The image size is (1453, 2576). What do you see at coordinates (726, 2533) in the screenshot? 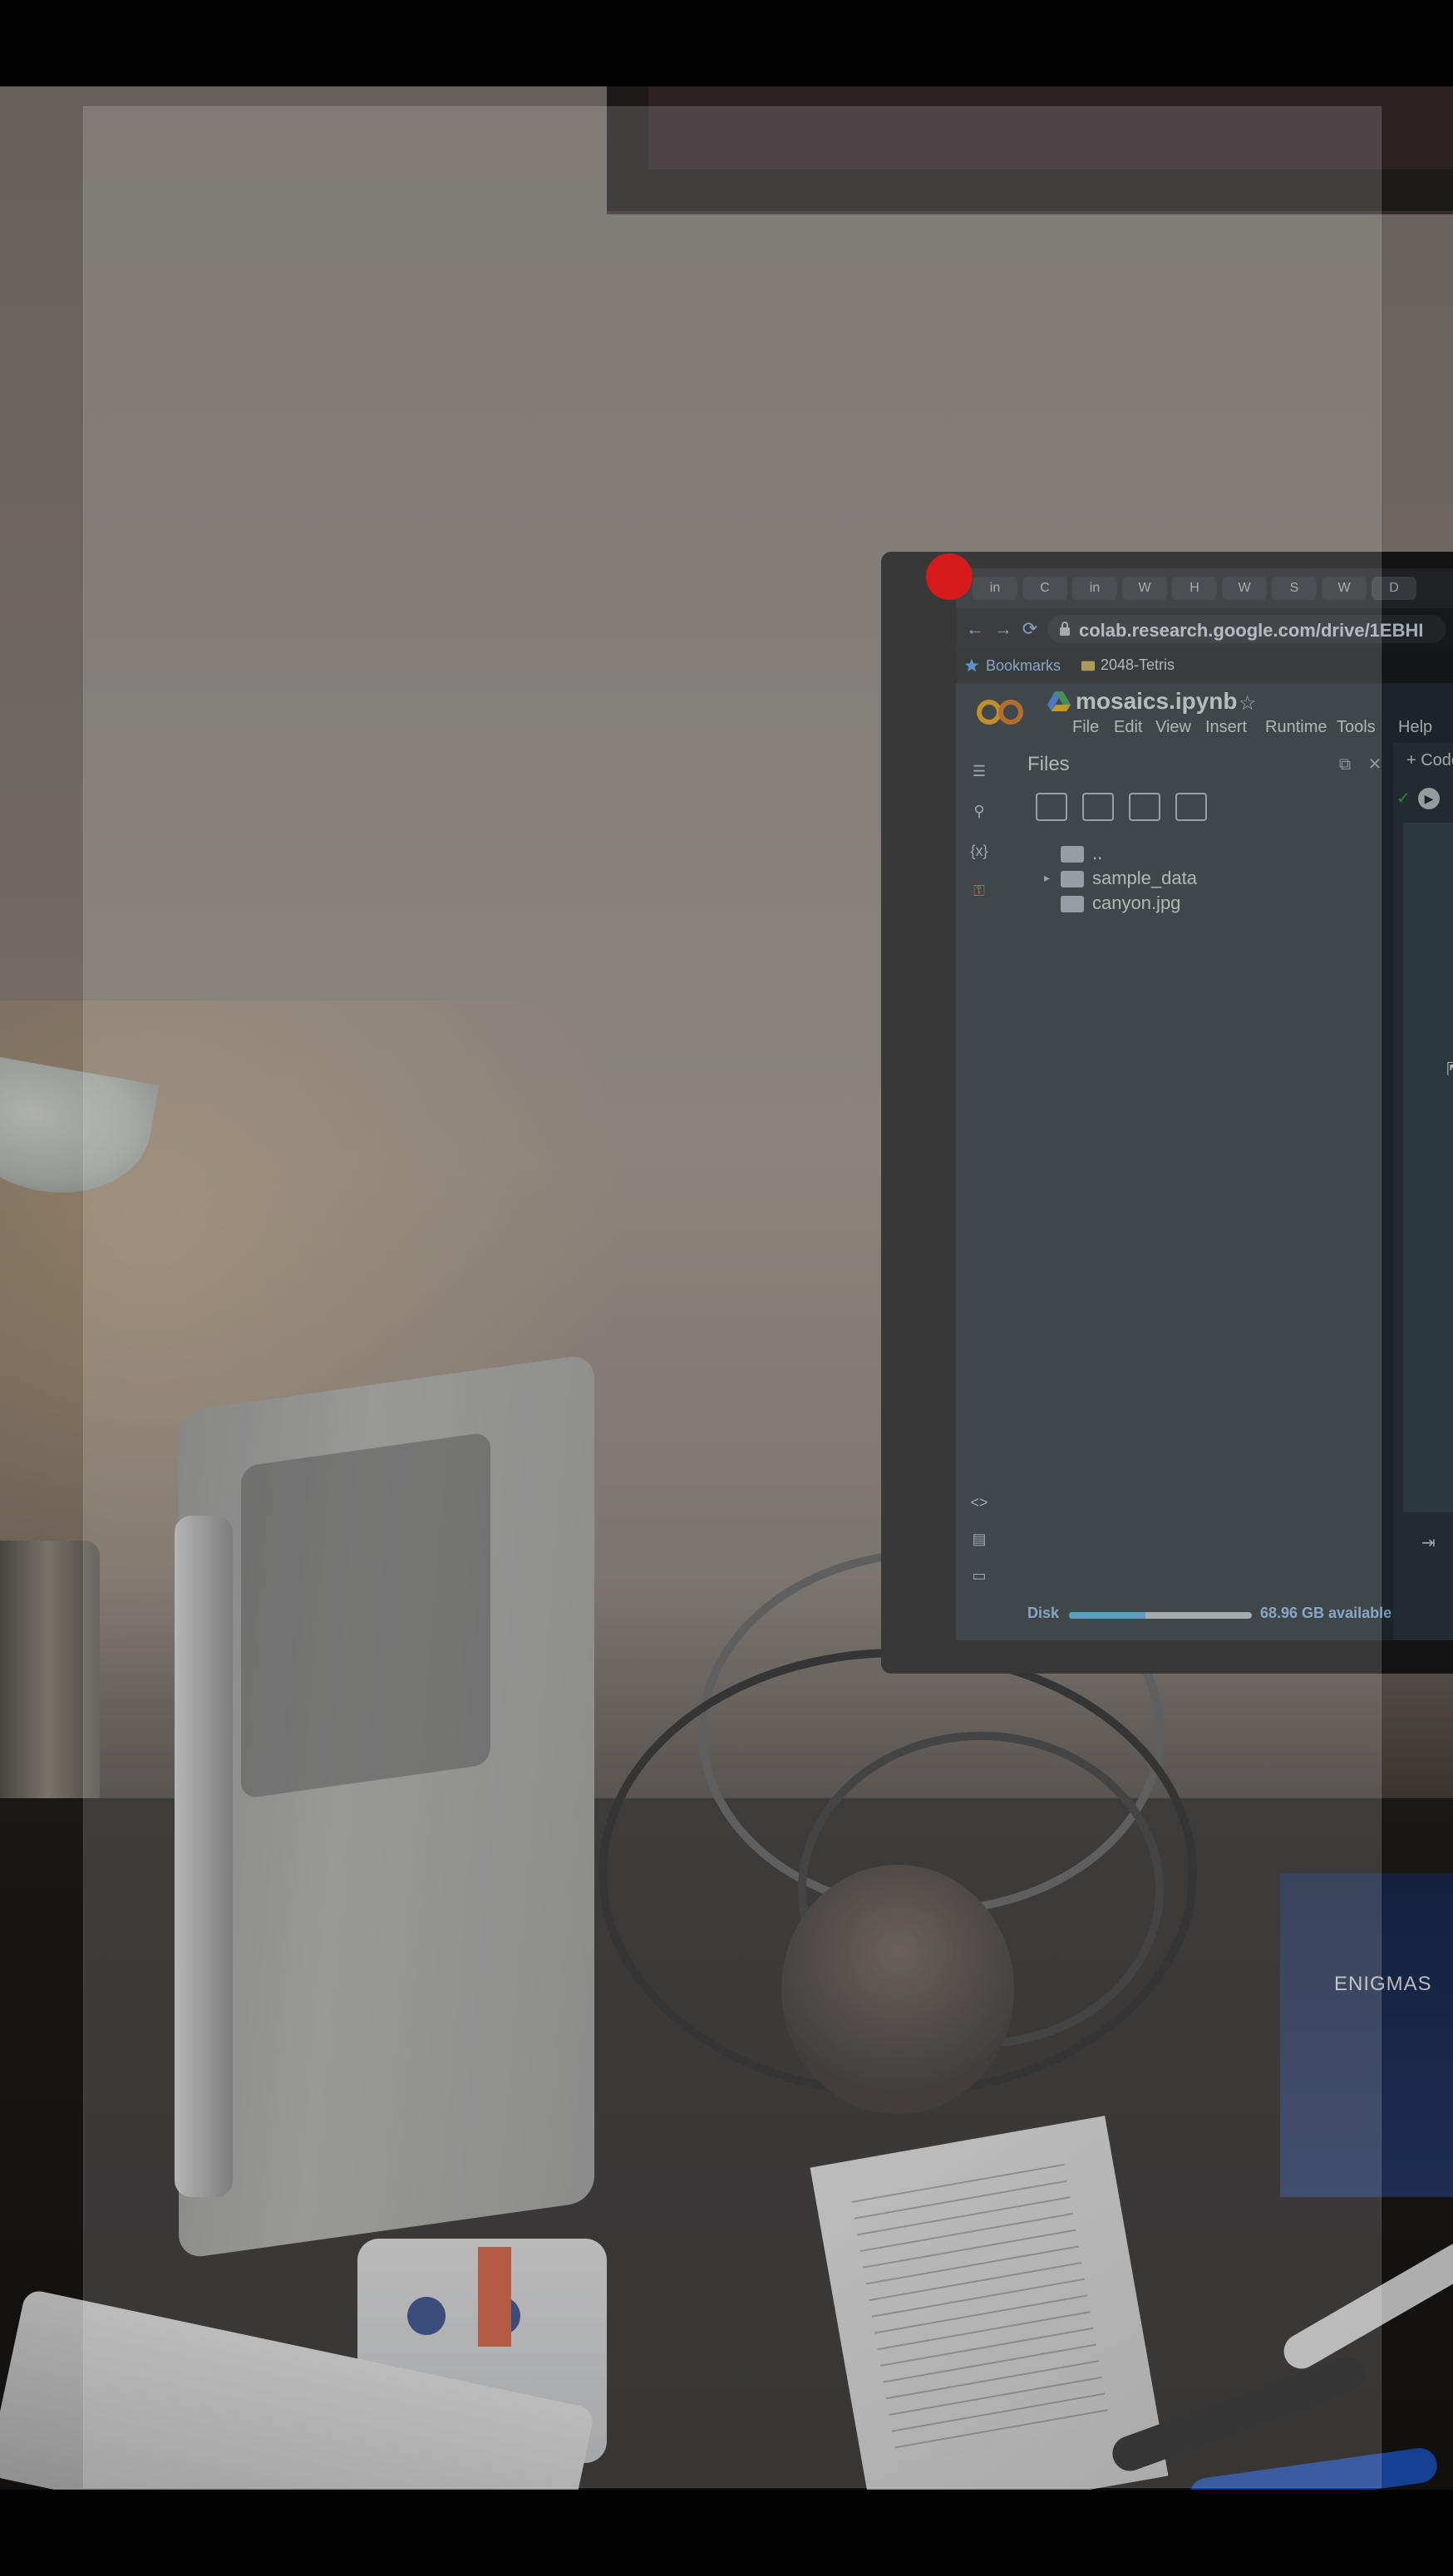
I see `bottom-black-bar` at bounding box center [726, 2533].